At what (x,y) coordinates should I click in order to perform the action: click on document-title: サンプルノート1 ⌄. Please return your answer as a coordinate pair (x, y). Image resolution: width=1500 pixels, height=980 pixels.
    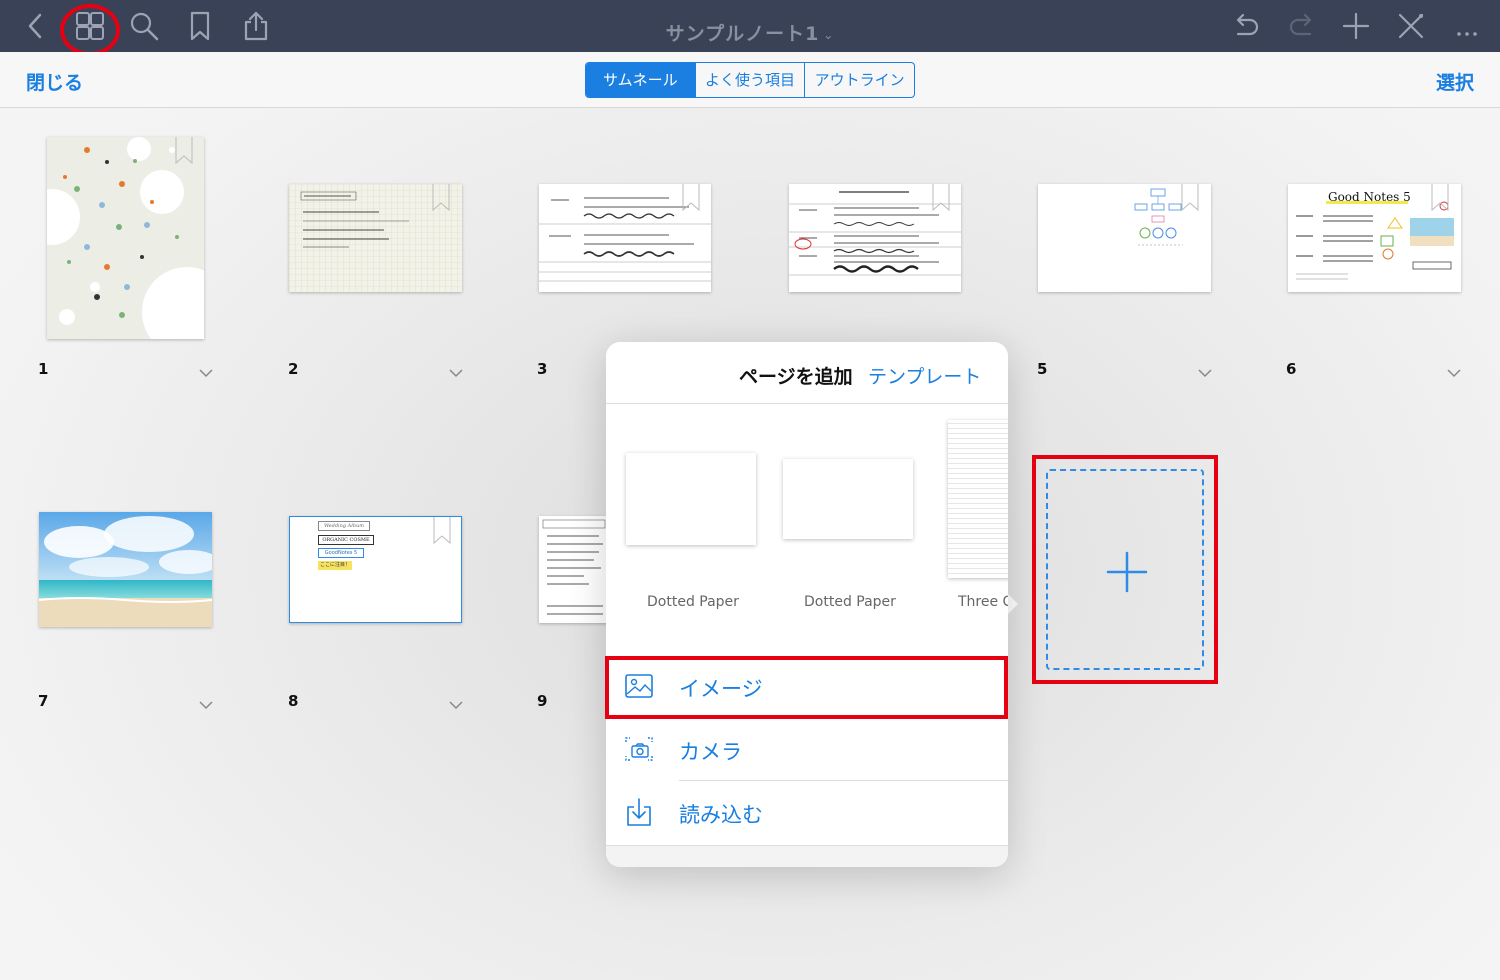
    Looking at the image, I should click on (750, 32).